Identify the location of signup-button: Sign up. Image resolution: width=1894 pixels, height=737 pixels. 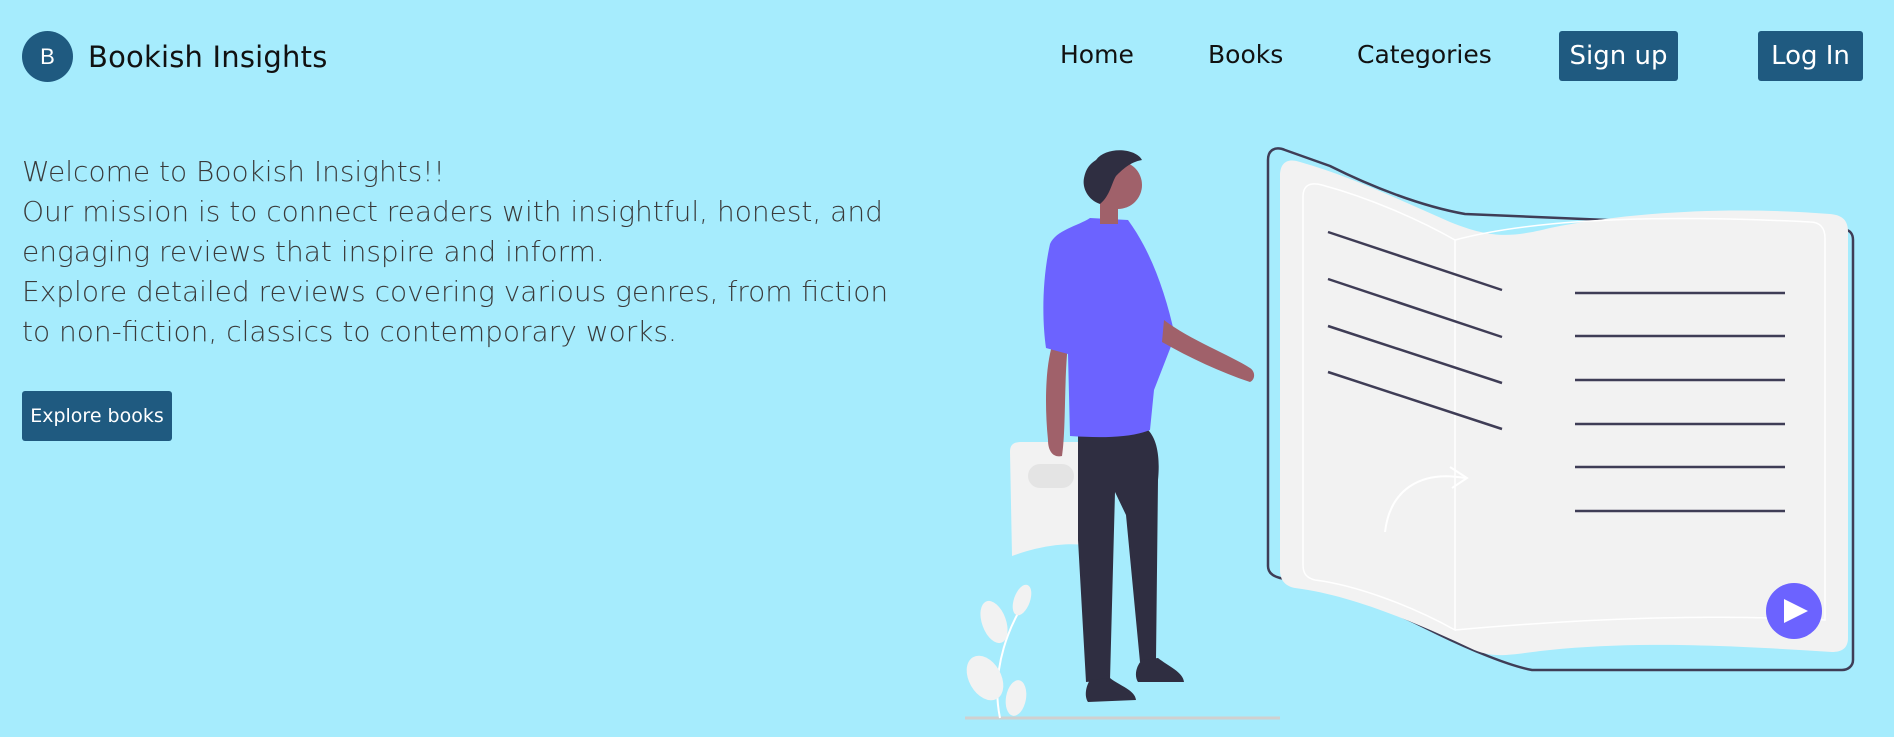
(1618, 56).